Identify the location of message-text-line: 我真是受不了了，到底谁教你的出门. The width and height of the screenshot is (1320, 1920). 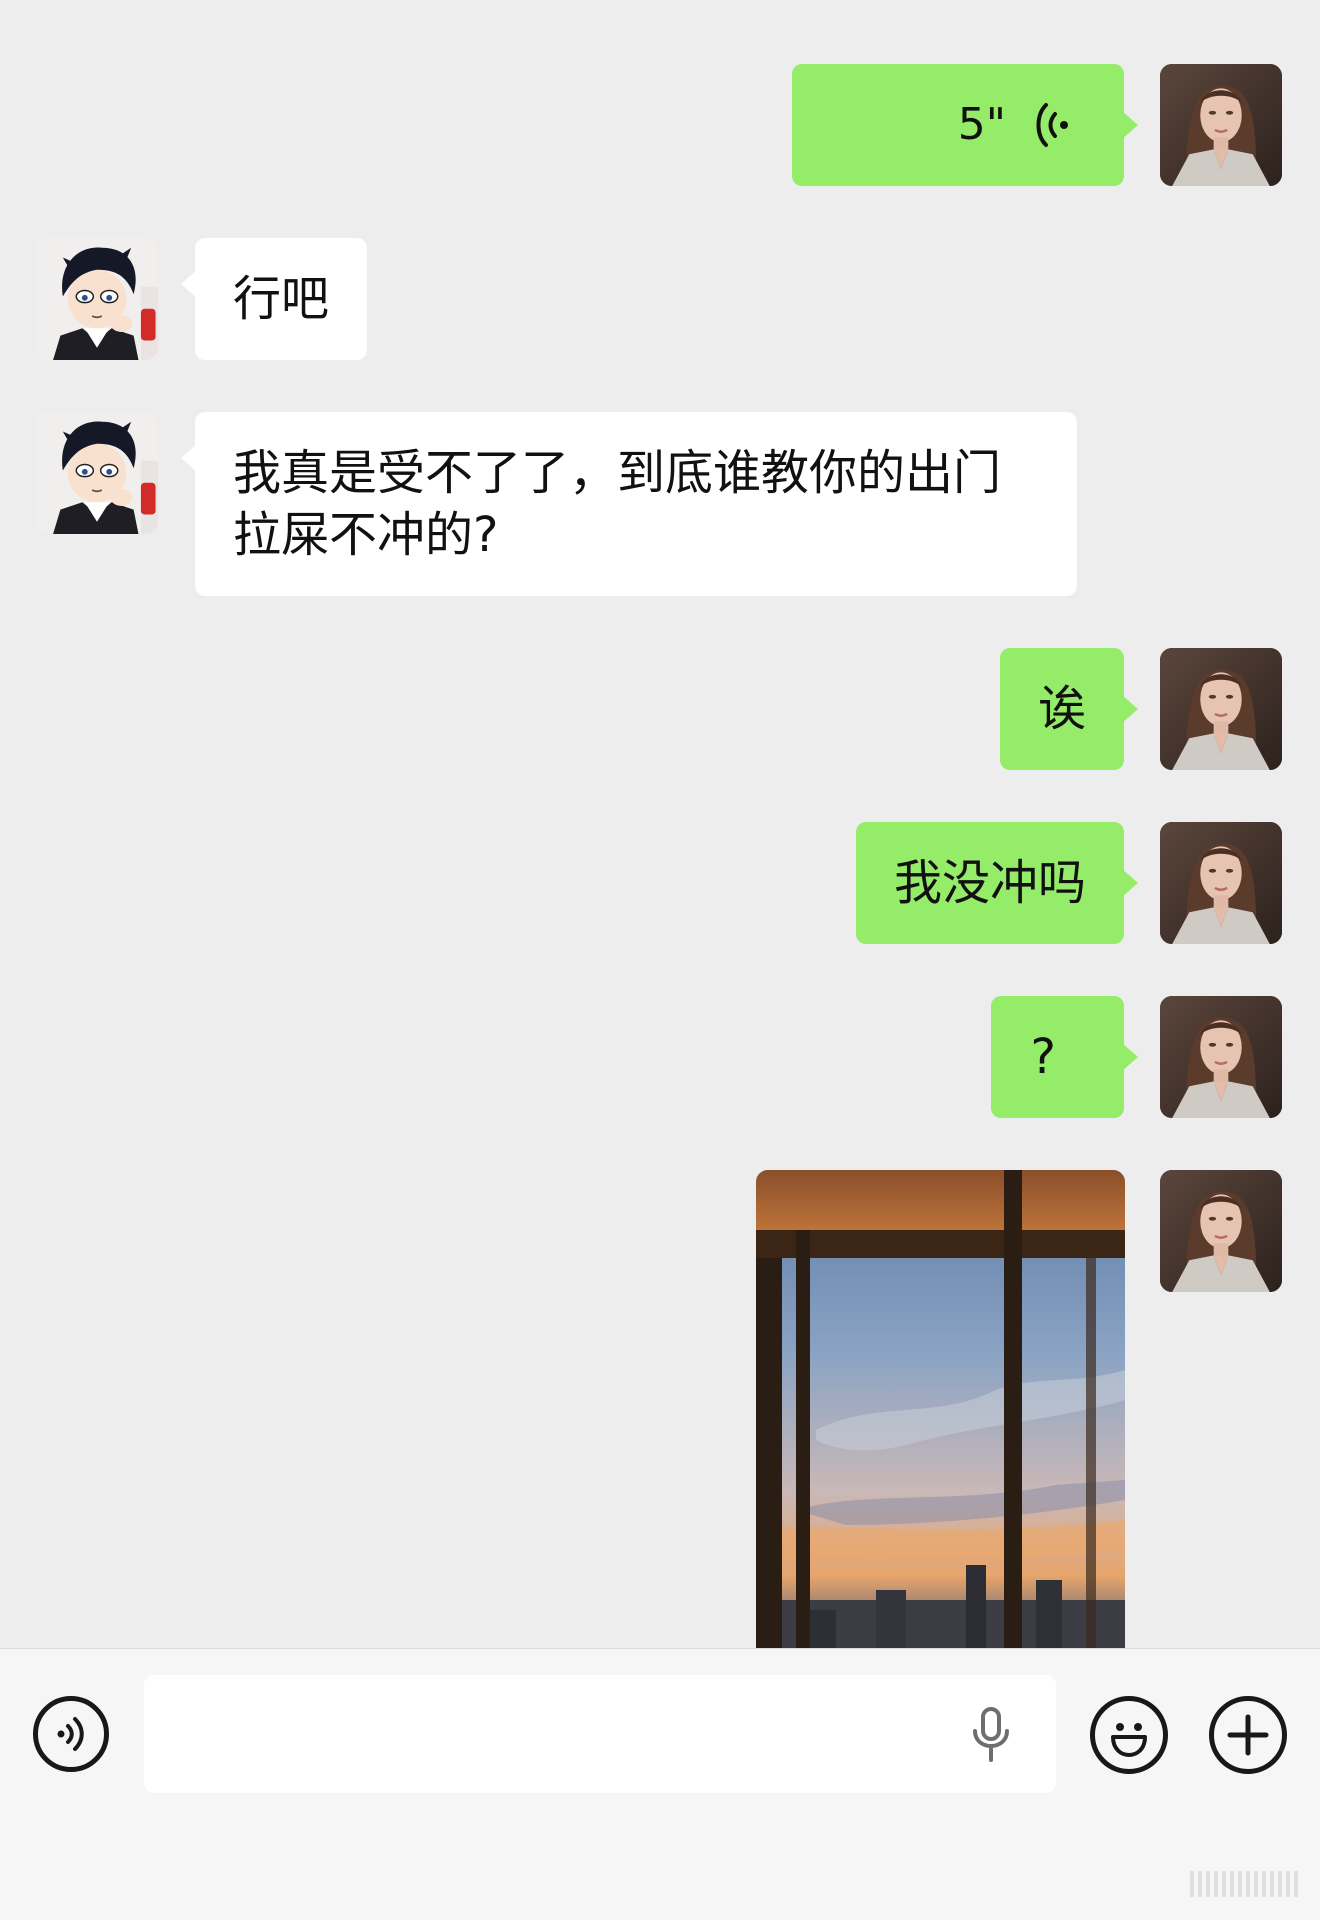
(617, 473).